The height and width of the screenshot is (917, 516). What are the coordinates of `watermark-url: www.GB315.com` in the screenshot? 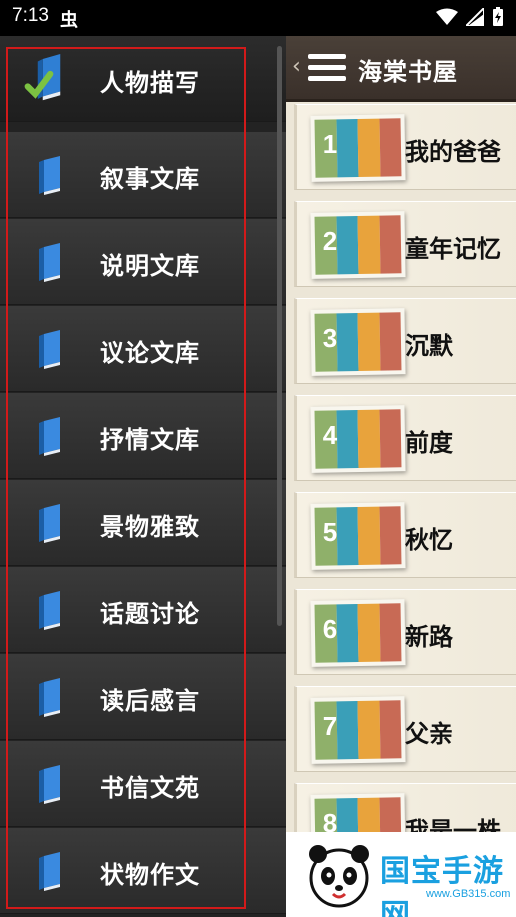 It's located at (468, 894).